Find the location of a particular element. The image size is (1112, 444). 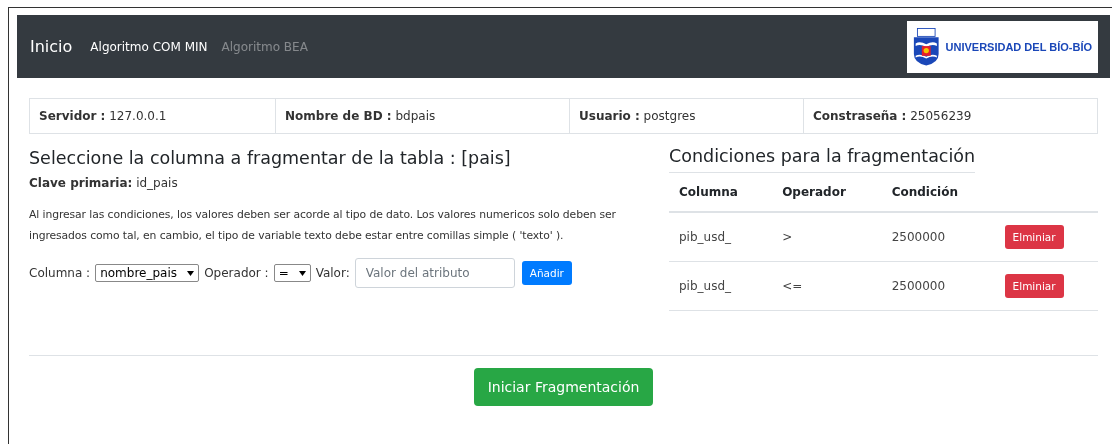

column-header: Columna is located at coordinates (721, 192).